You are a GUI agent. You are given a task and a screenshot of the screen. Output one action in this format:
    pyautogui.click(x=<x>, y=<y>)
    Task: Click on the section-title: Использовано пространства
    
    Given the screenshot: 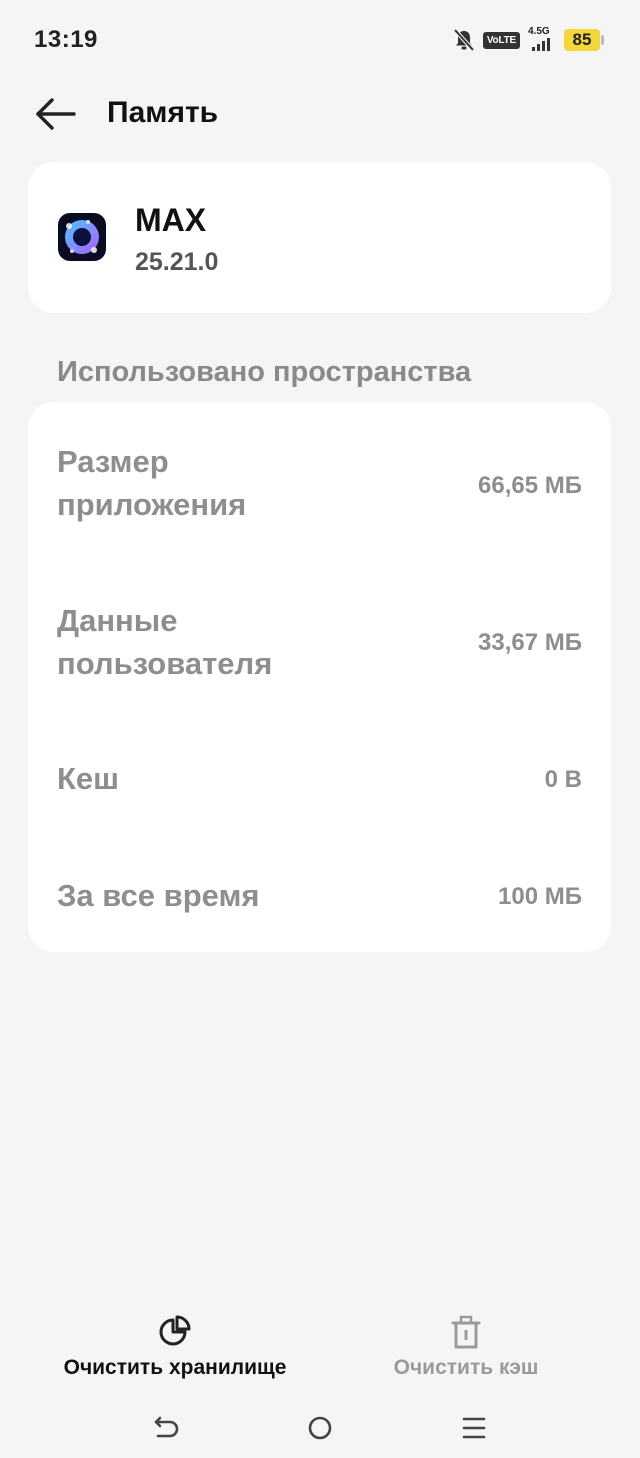 What is the action you would take?
    pyautogui.click(x=264, y=372)
    